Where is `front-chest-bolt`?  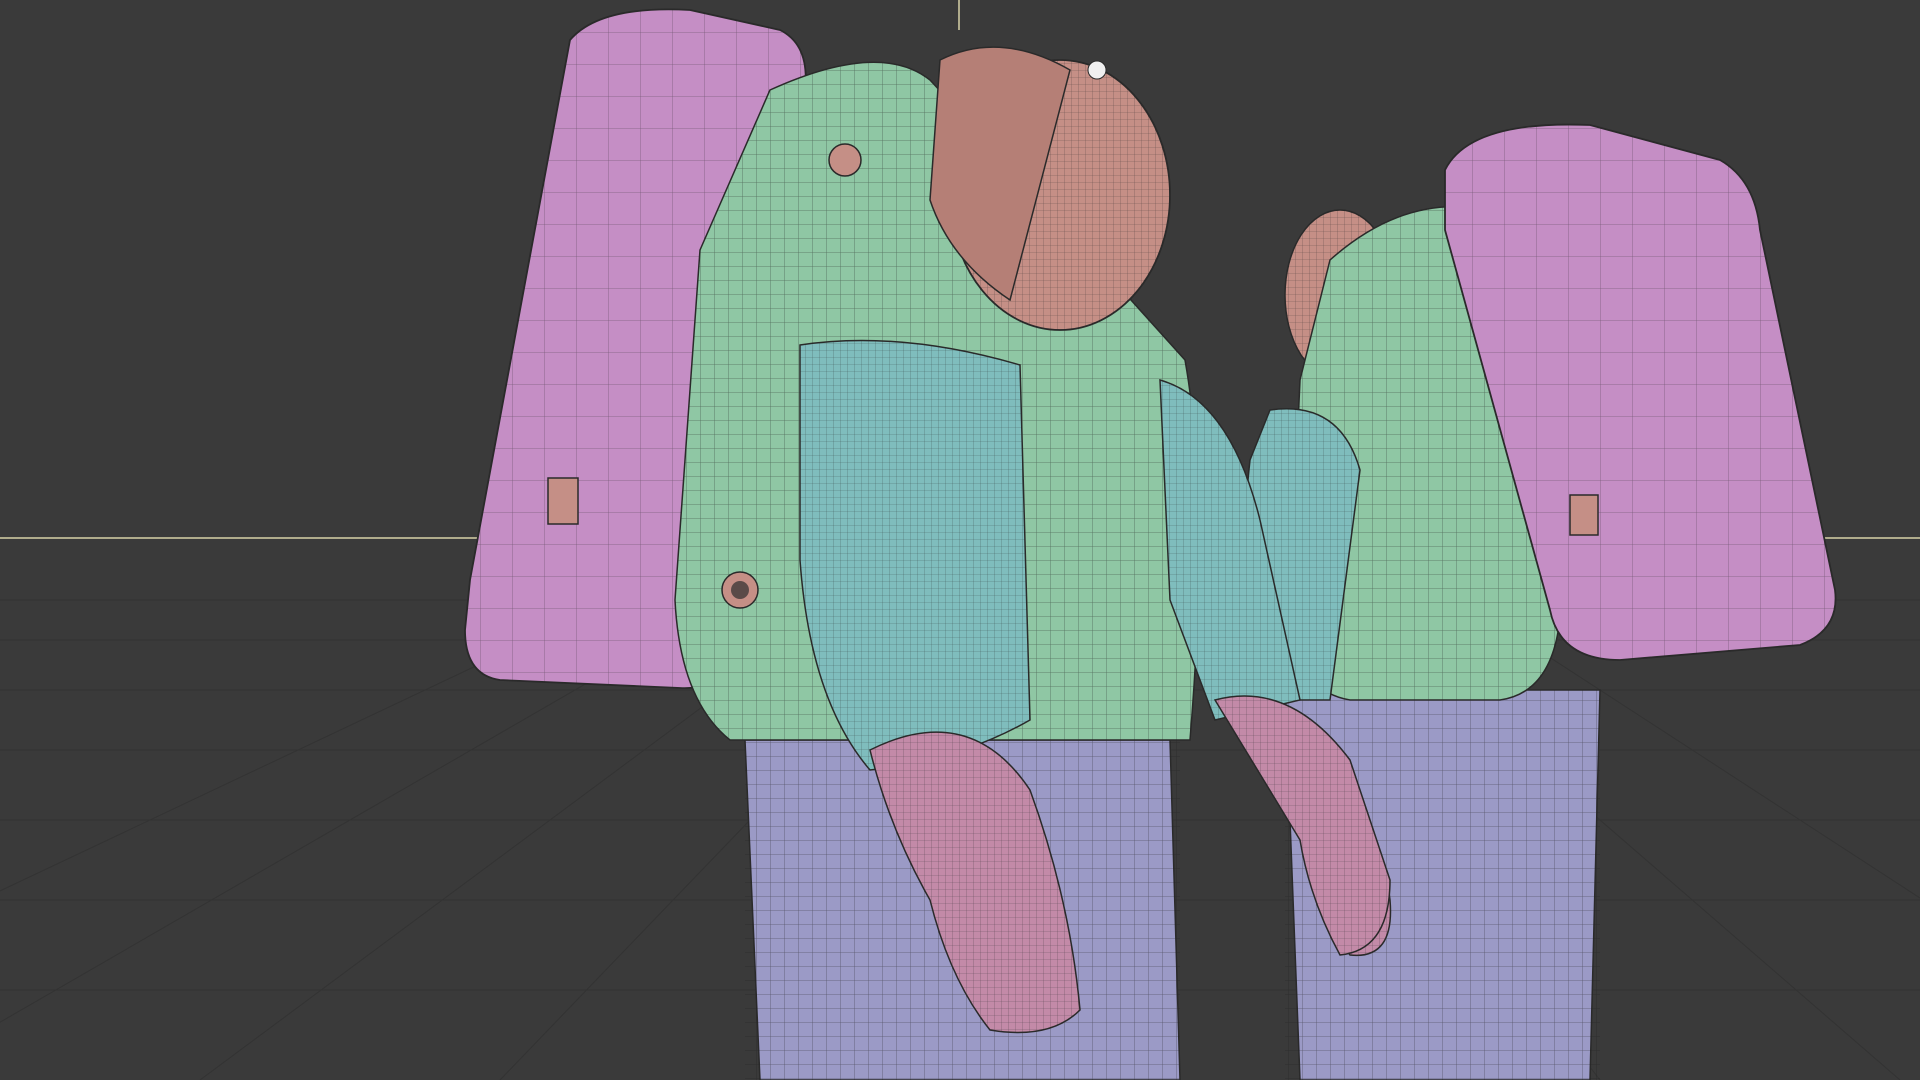
front-chest-bolt is located at coordinates (845, 160).